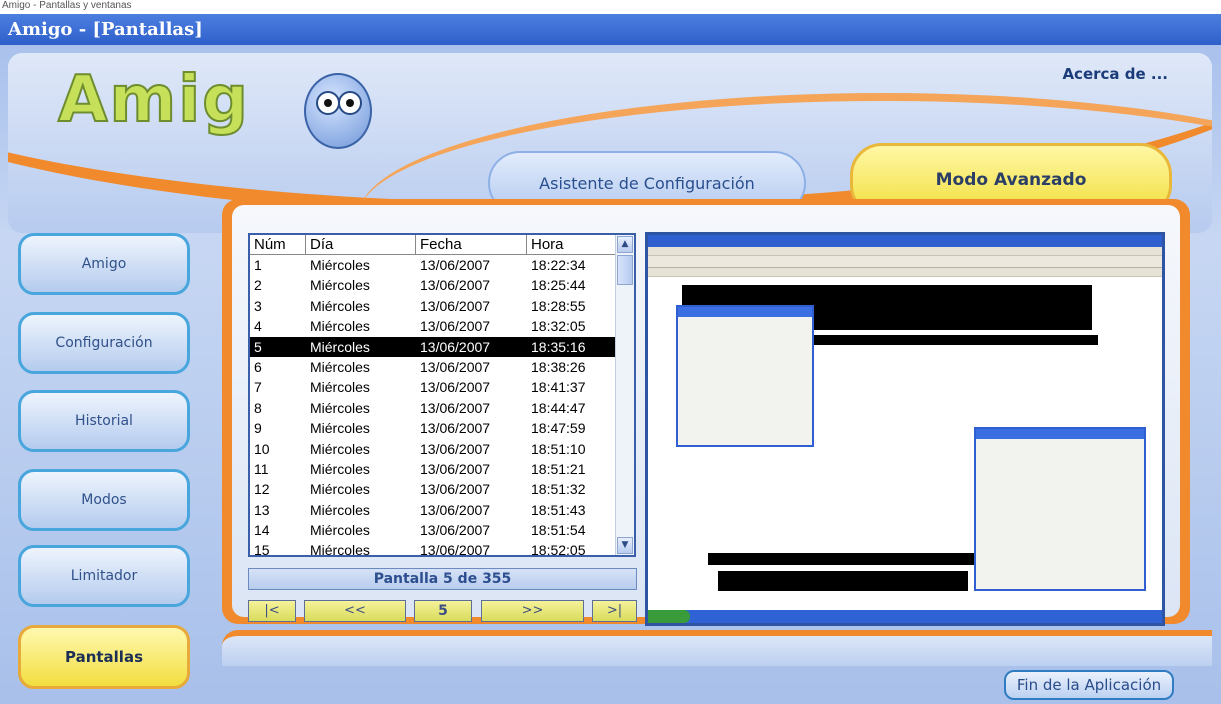 The height and width of the screenshot is (704, 1221). What do you see at coordinates (558, 428) in the screenshot?
I see `list-cell: 18:47:59` at bounding box center [558, 428].